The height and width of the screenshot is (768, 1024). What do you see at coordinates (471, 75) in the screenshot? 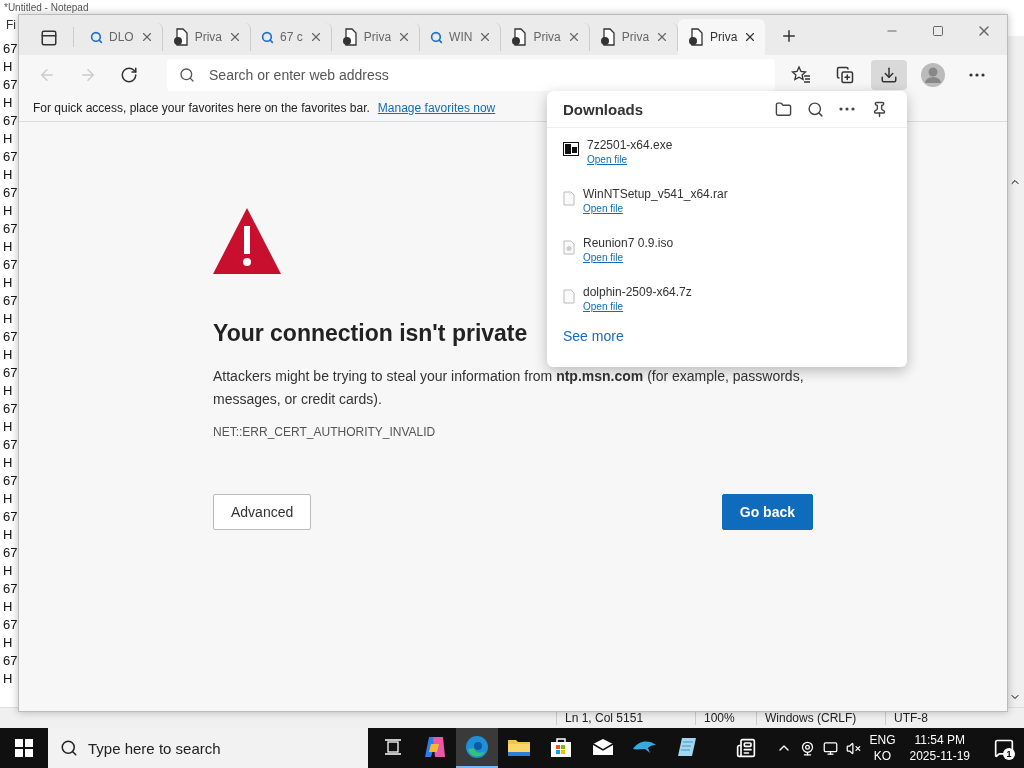
I see `address-bar: Search or enter web address` at bounding box center [471, 75].